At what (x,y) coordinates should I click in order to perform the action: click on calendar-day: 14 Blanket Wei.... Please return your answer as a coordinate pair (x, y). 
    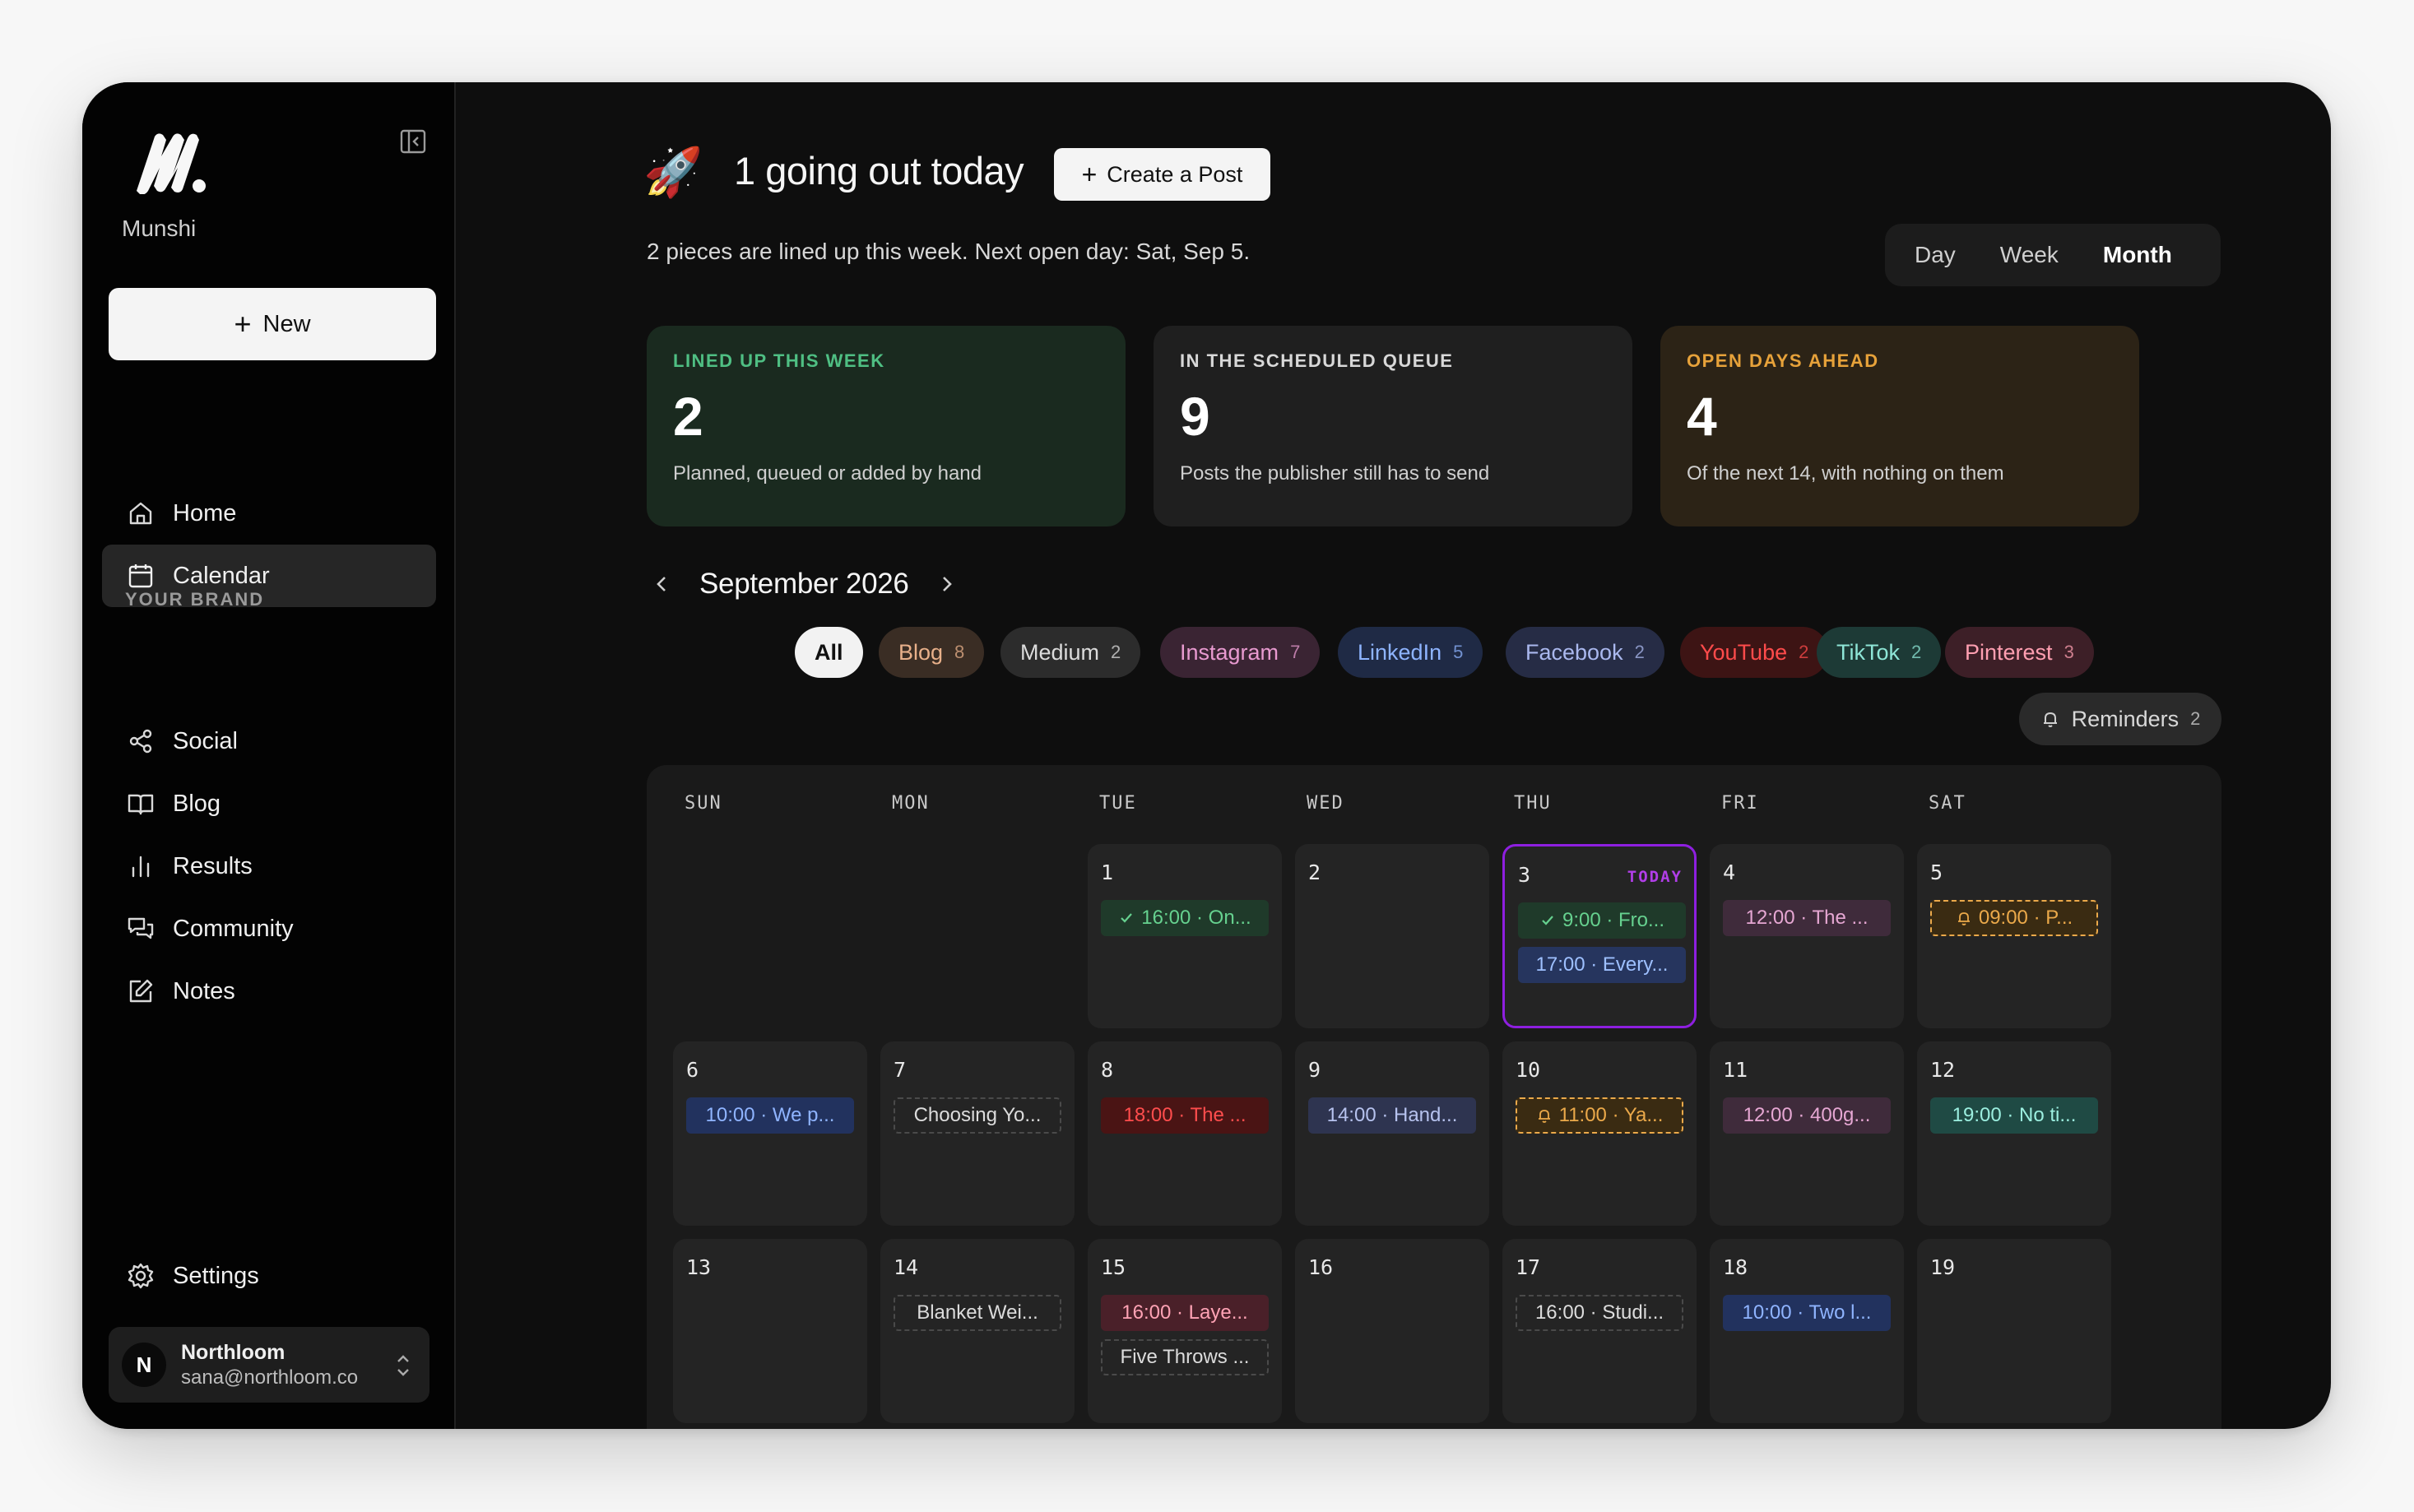
    Looking at the image, I should click on (977, 1331).